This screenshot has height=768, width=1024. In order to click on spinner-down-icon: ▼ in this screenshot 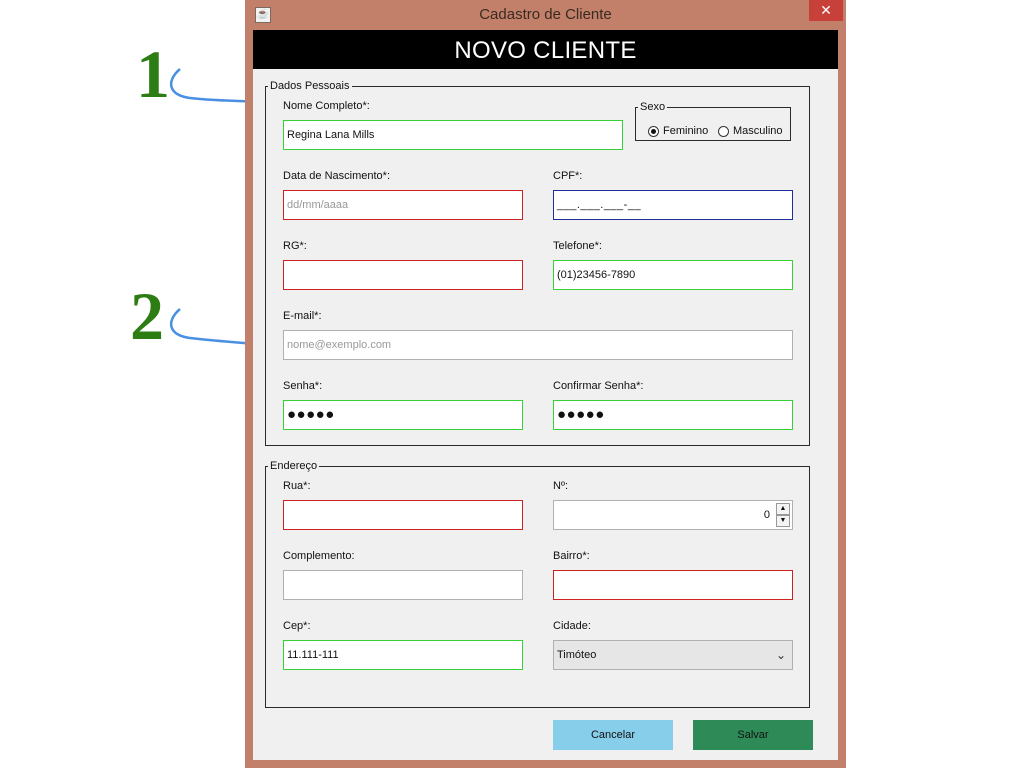, I will do `click(783, 521)`.